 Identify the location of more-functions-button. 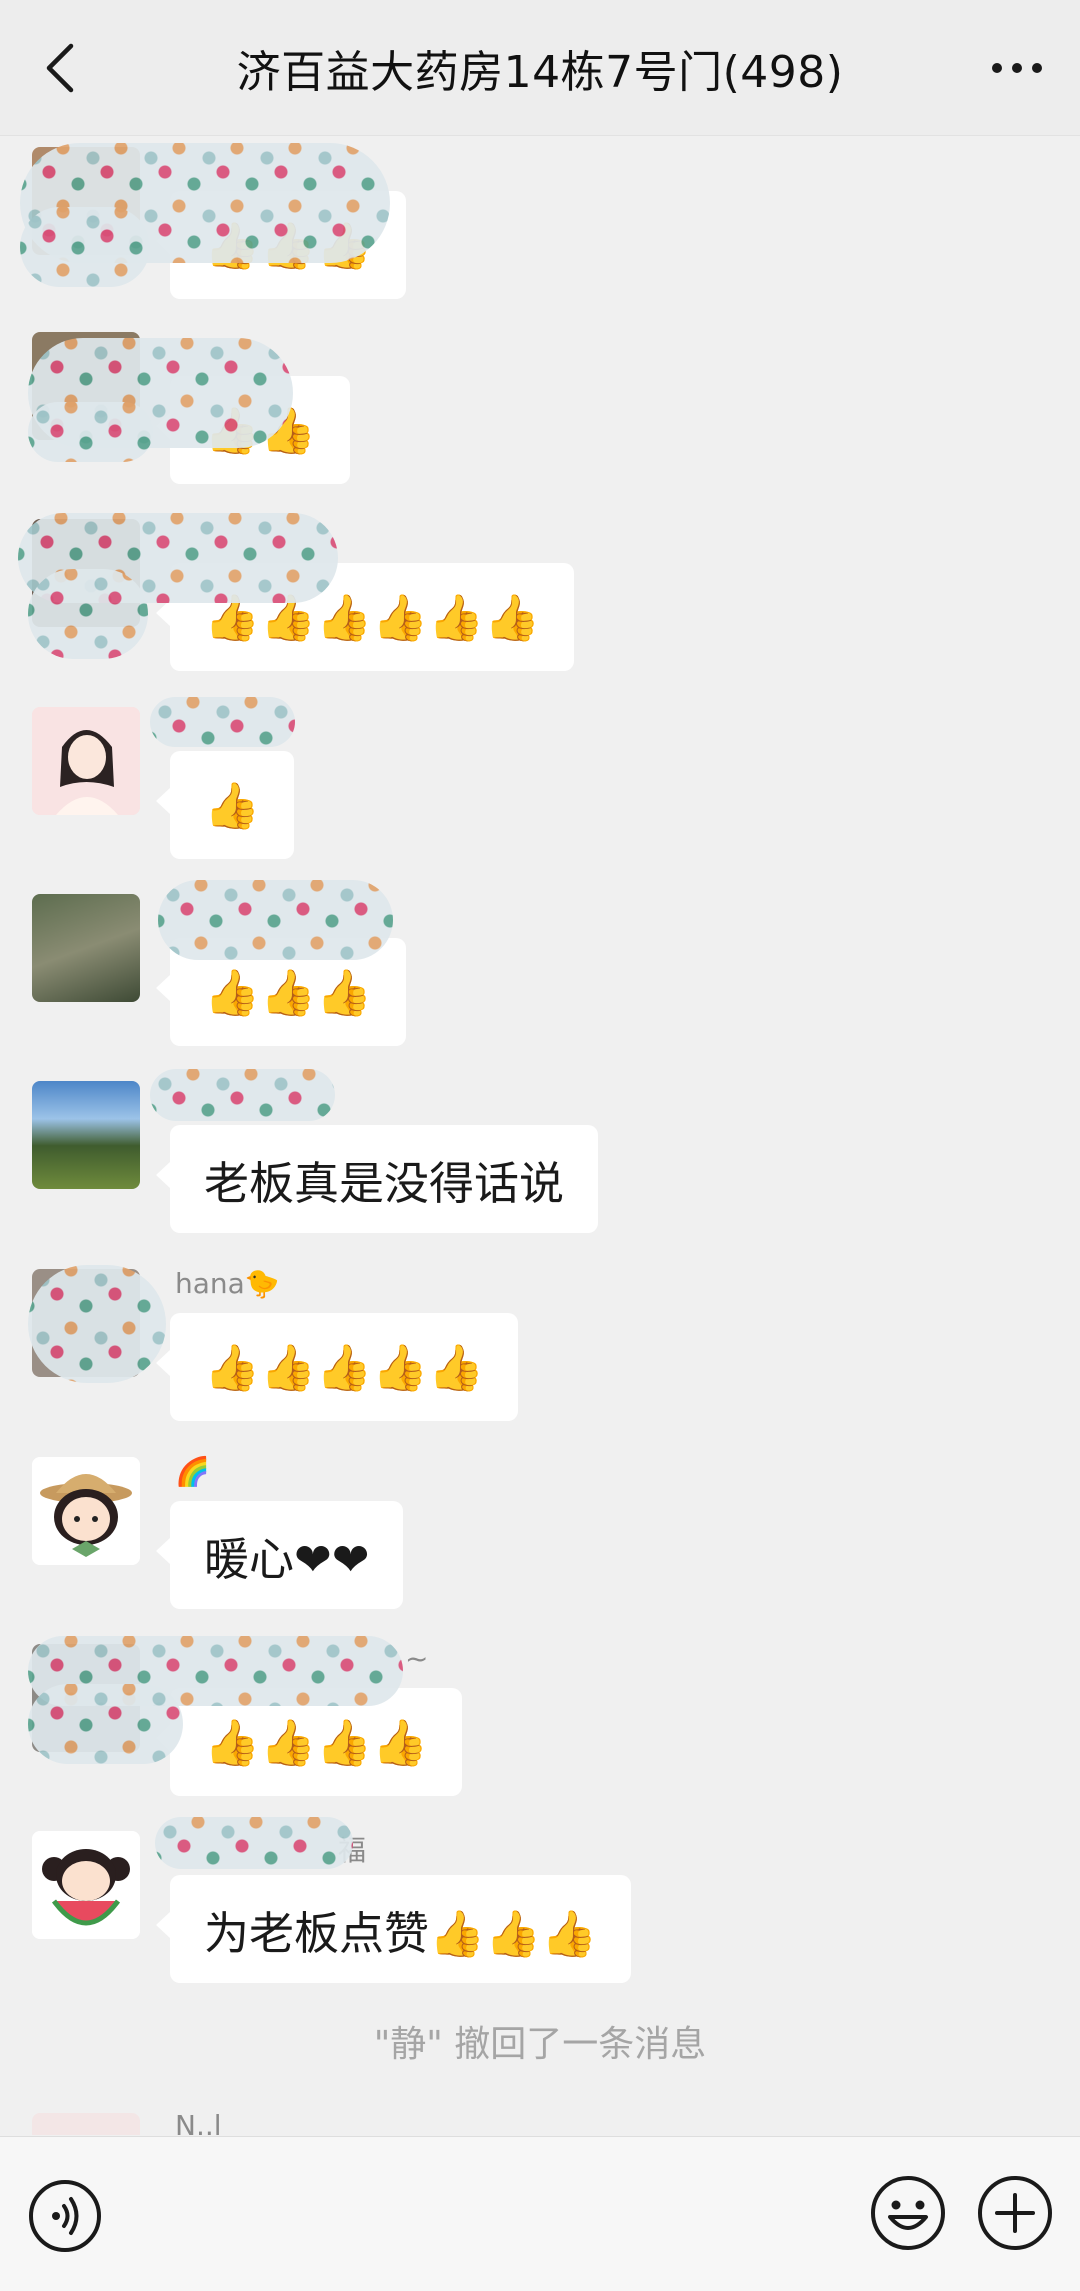
(1015, 2213).